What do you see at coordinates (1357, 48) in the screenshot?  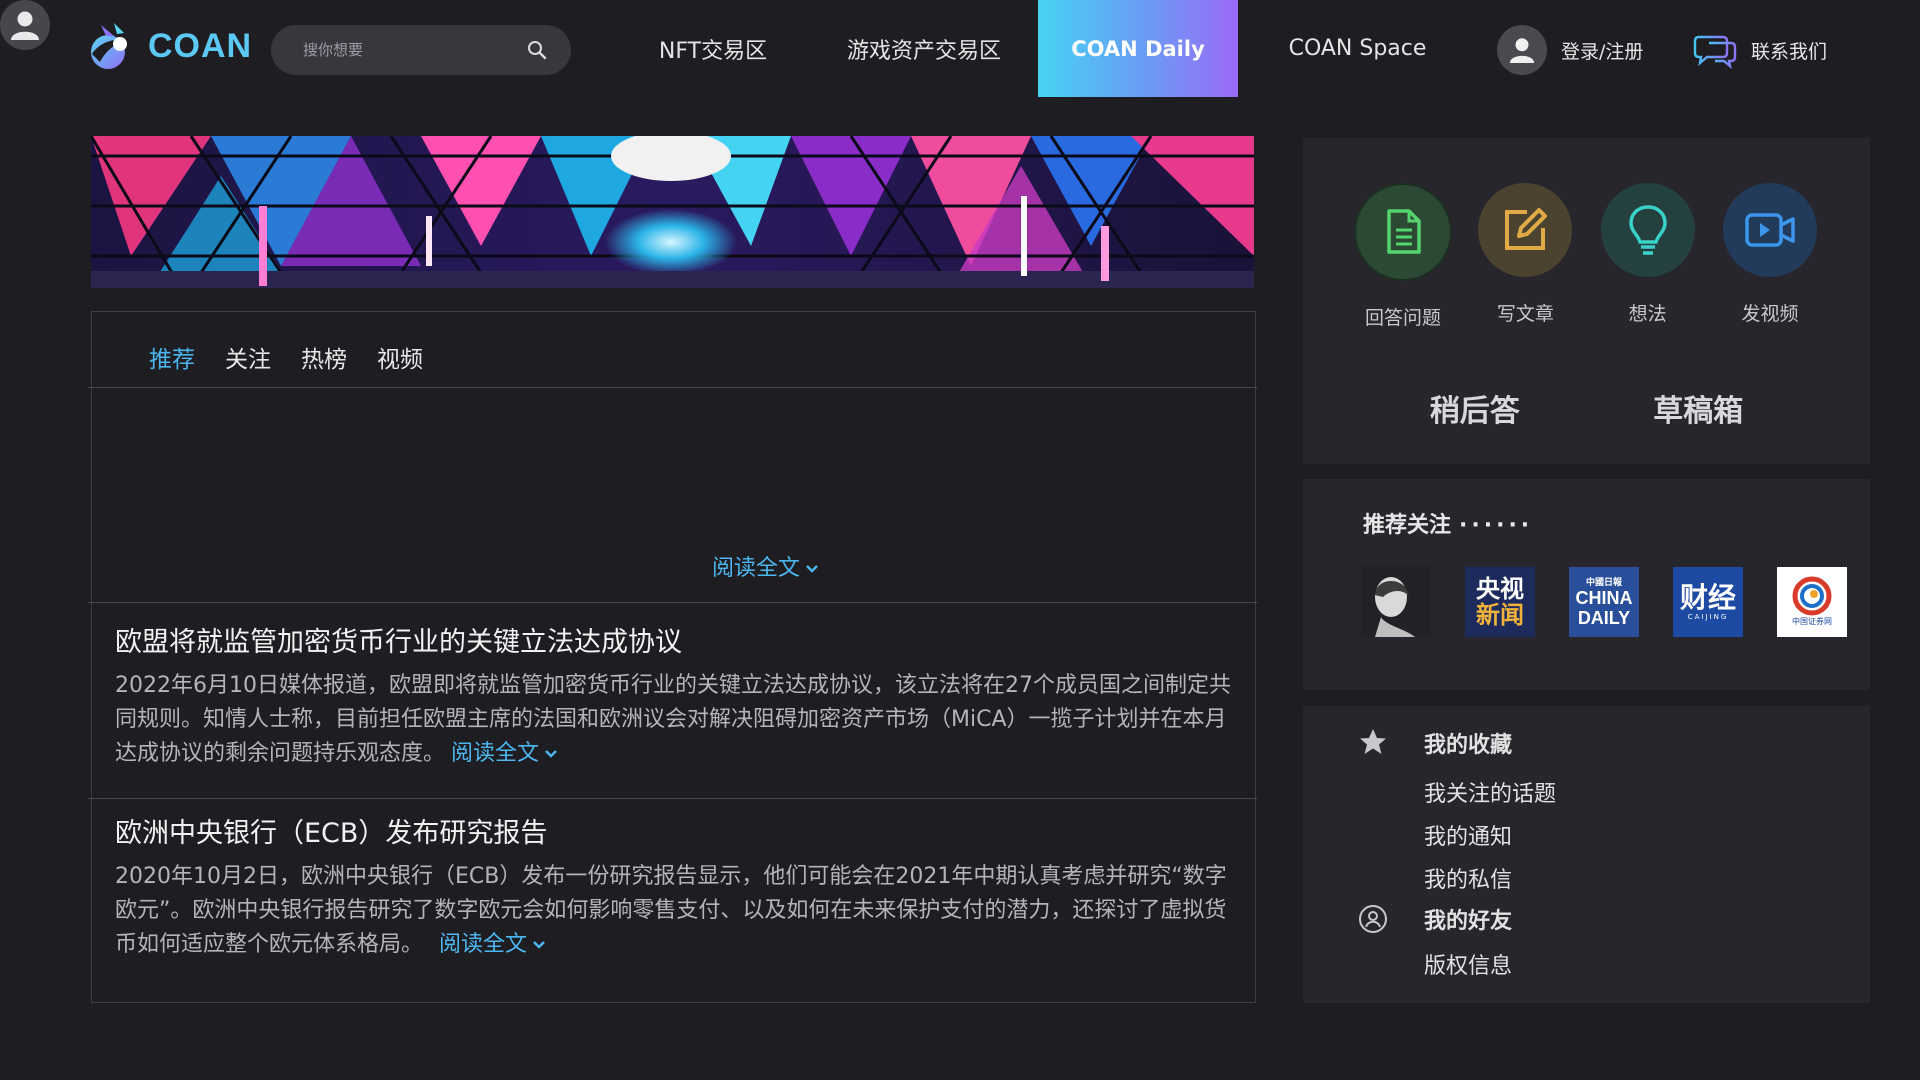 I see `nav-coan-space: COAN Space` at bounding box center [1357, 48].